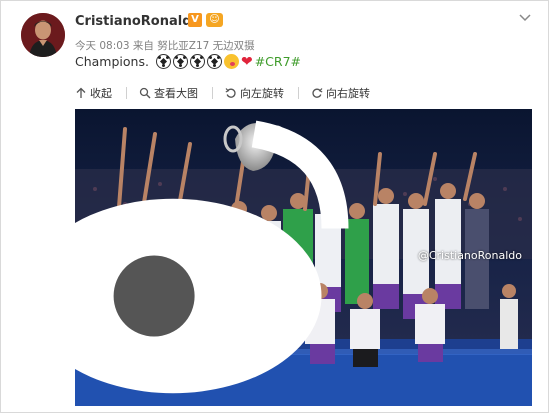  Describe the element at coordinates (262, 93) in the screenshot. I see `rotate-left-label: 向左旋转` at that location.